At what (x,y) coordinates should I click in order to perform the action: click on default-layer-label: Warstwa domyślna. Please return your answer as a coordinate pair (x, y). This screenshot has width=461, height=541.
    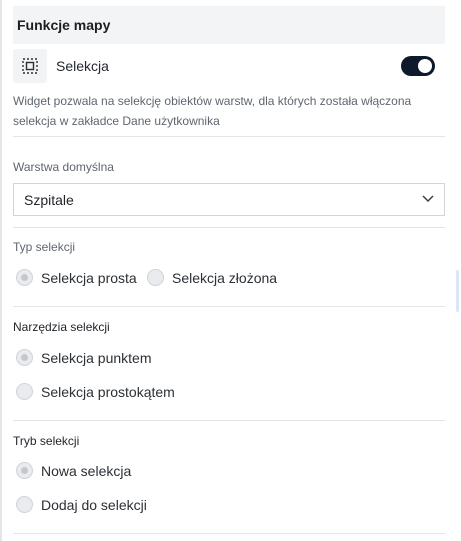
    Looking at the image, I should click on (63, 167).